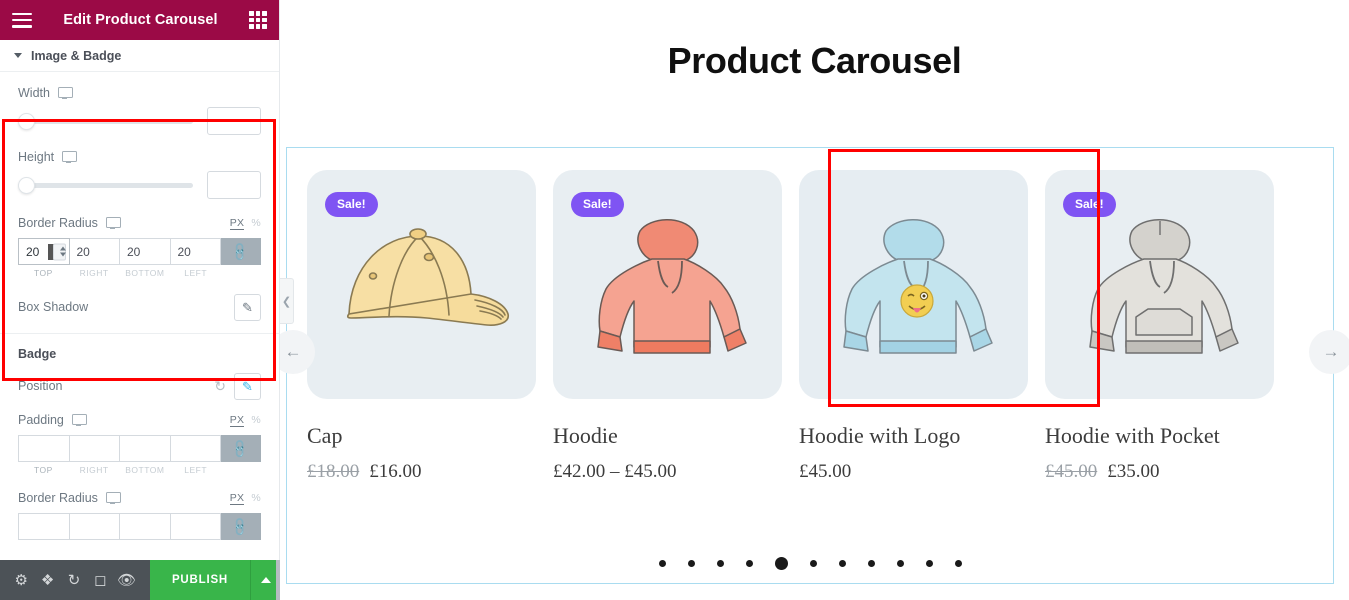 Image resolution: width=1349 pixels, height=600 pixels. What do you see at coordinates (26, 185) in the screenshot?
I see `height-slider-knob` at bounding box center [26, 185].